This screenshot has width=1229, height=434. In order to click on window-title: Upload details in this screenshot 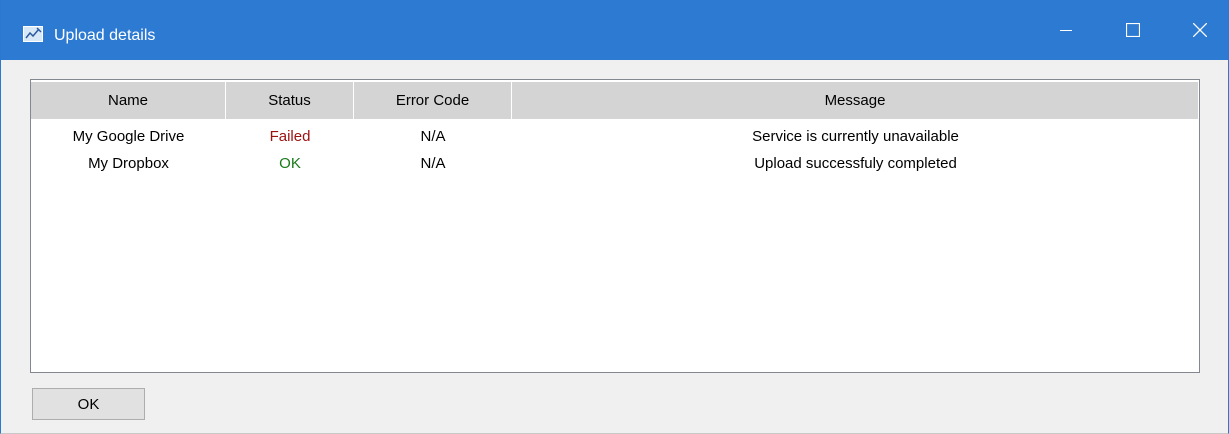, I will do `click(105, 35)`.